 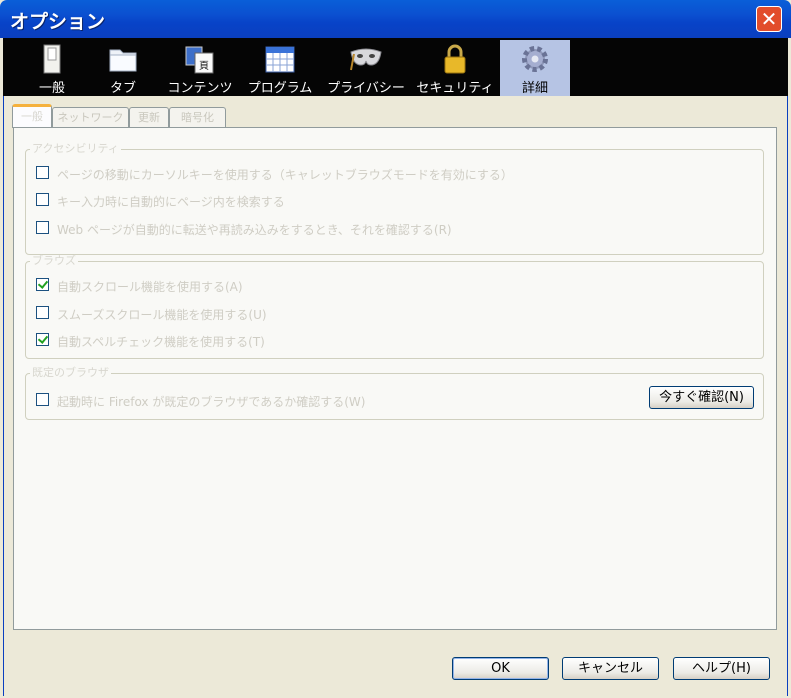 What do you see at coordinates (500, 668) in the screenshot?
I see `ok-button: OK` at bounding box center [500, 668].